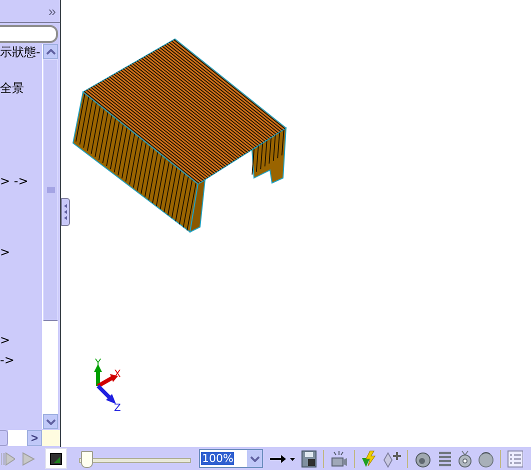  Describe the element at coordinates (54, 11) in the screenshot. I see `expand-button: »` at that location.